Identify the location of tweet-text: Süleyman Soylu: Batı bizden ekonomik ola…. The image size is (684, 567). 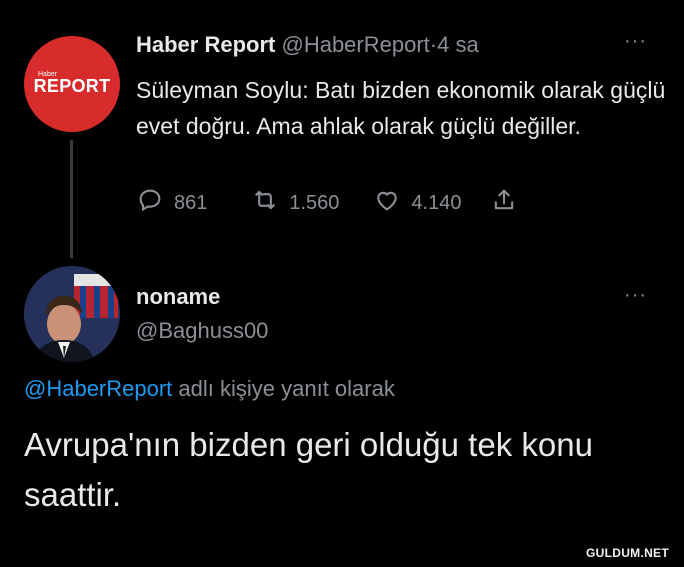
(401, 108).